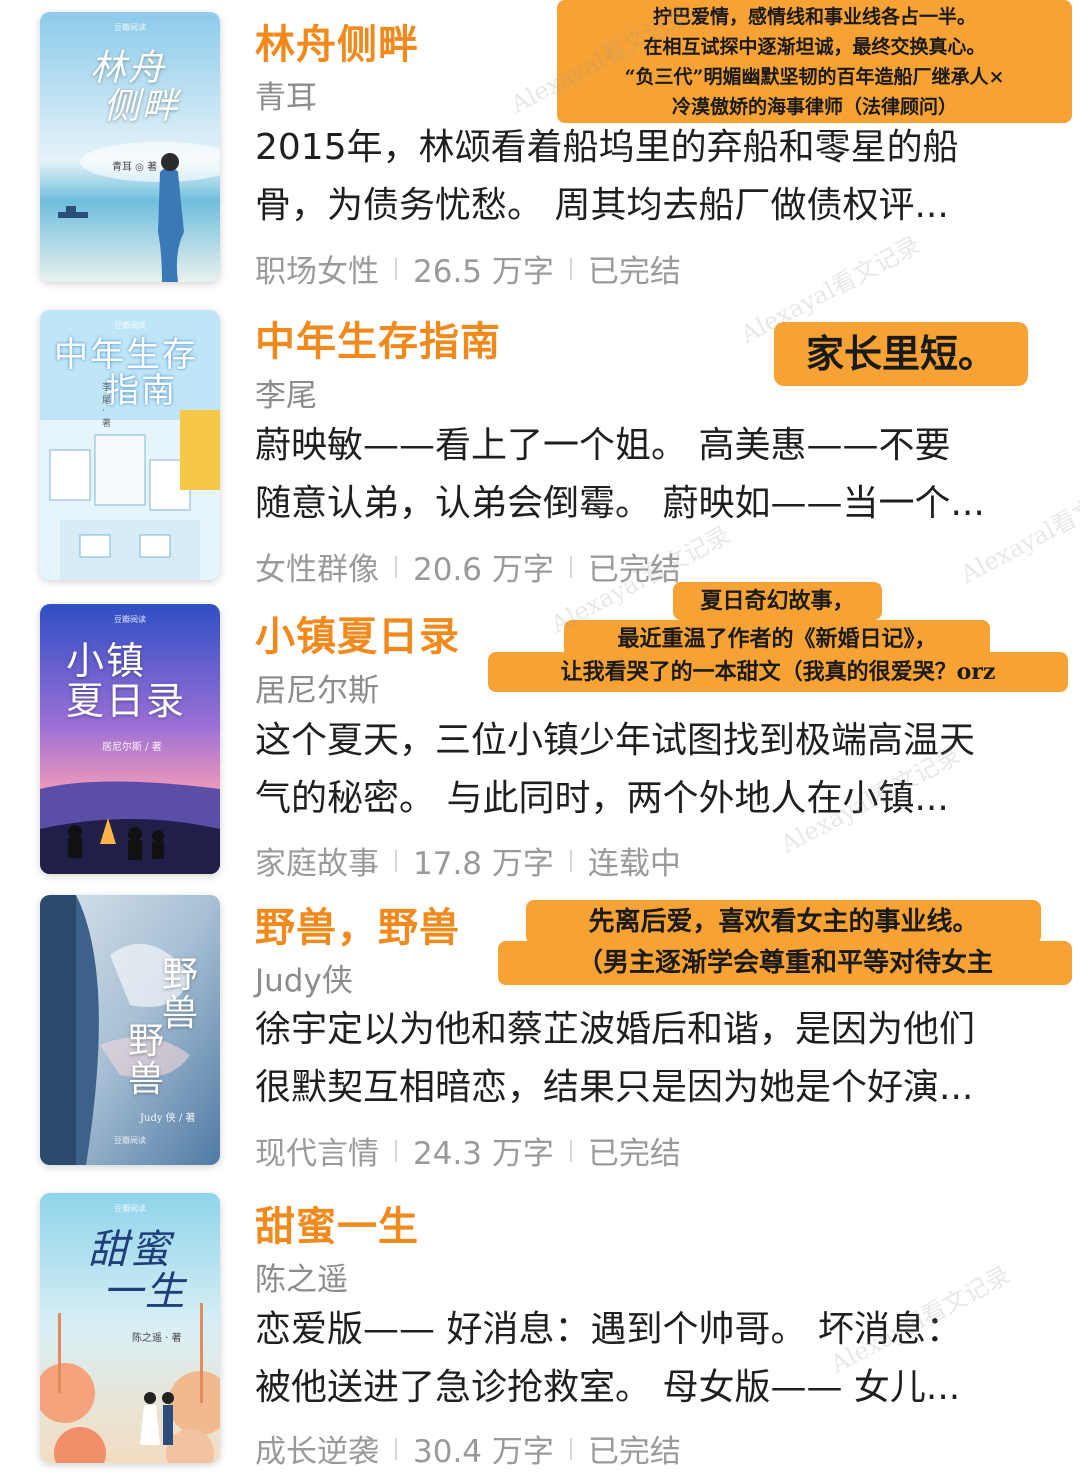 The width and height of the screenshot is (1080, 1476). Describe the element at coordinates (304, 977) in the screenshot. I see `book-author: Judy侠` at that location.